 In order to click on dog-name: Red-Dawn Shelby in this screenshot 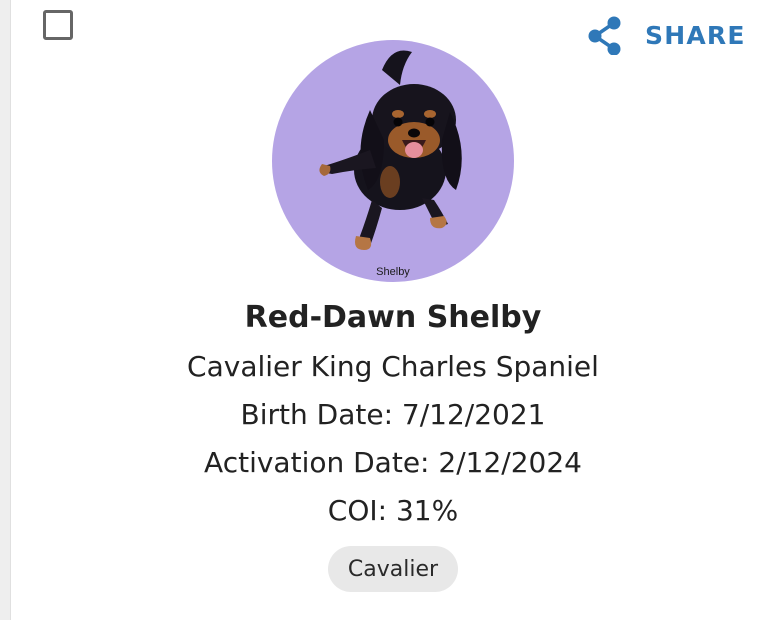, I will do `click(393, 317)`.